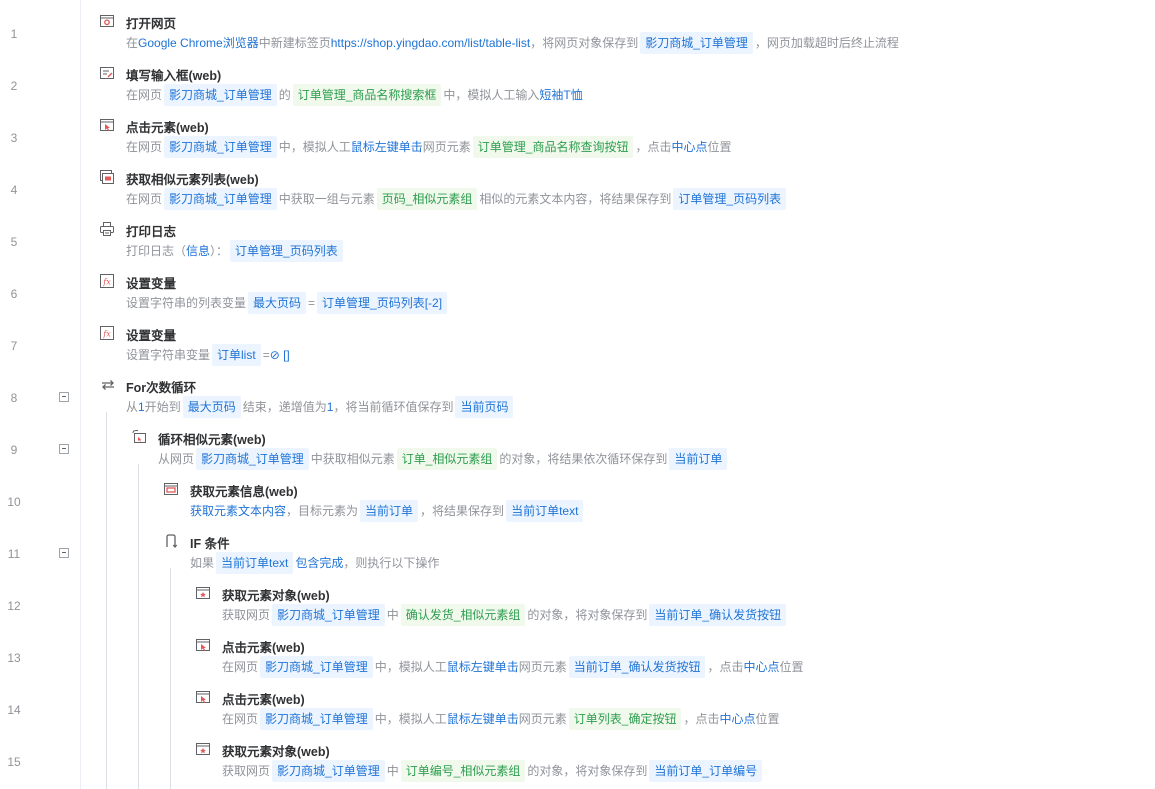 The width and height of the screenshot is (1155, 789). What do you see at coordinates (276, 752) in the screenshot?
I see `step-title: 获取元素对象(web)` at bounding box center [276, 752].